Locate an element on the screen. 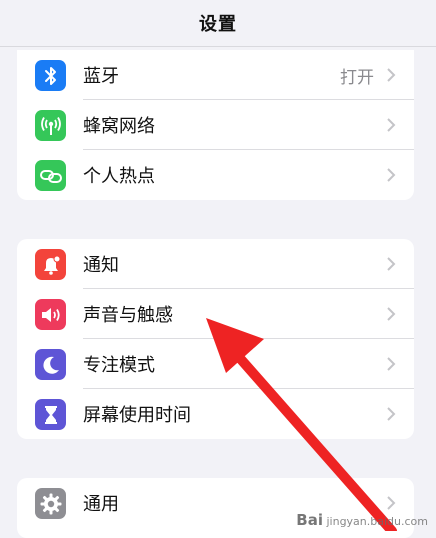 Image resolution: width=436 pixels, height=538 pixels. hourglass-icon is located at coordinates (50, 414).